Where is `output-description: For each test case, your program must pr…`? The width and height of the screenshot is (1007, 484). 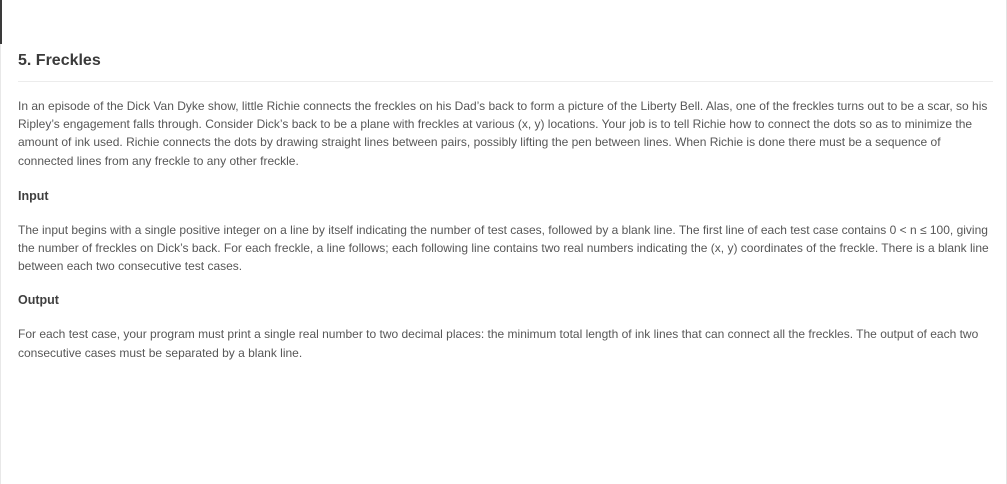
output-description: For each test case, your program must pr… is located at coordinates (498, 343).